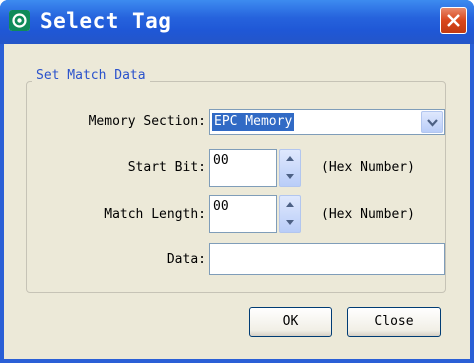 The image size is (474, 363). What do you see at coordinates (147, 121) in the screenshot?
I see `memory-section-label: Memory Section:` at bounding box center [147, 121].